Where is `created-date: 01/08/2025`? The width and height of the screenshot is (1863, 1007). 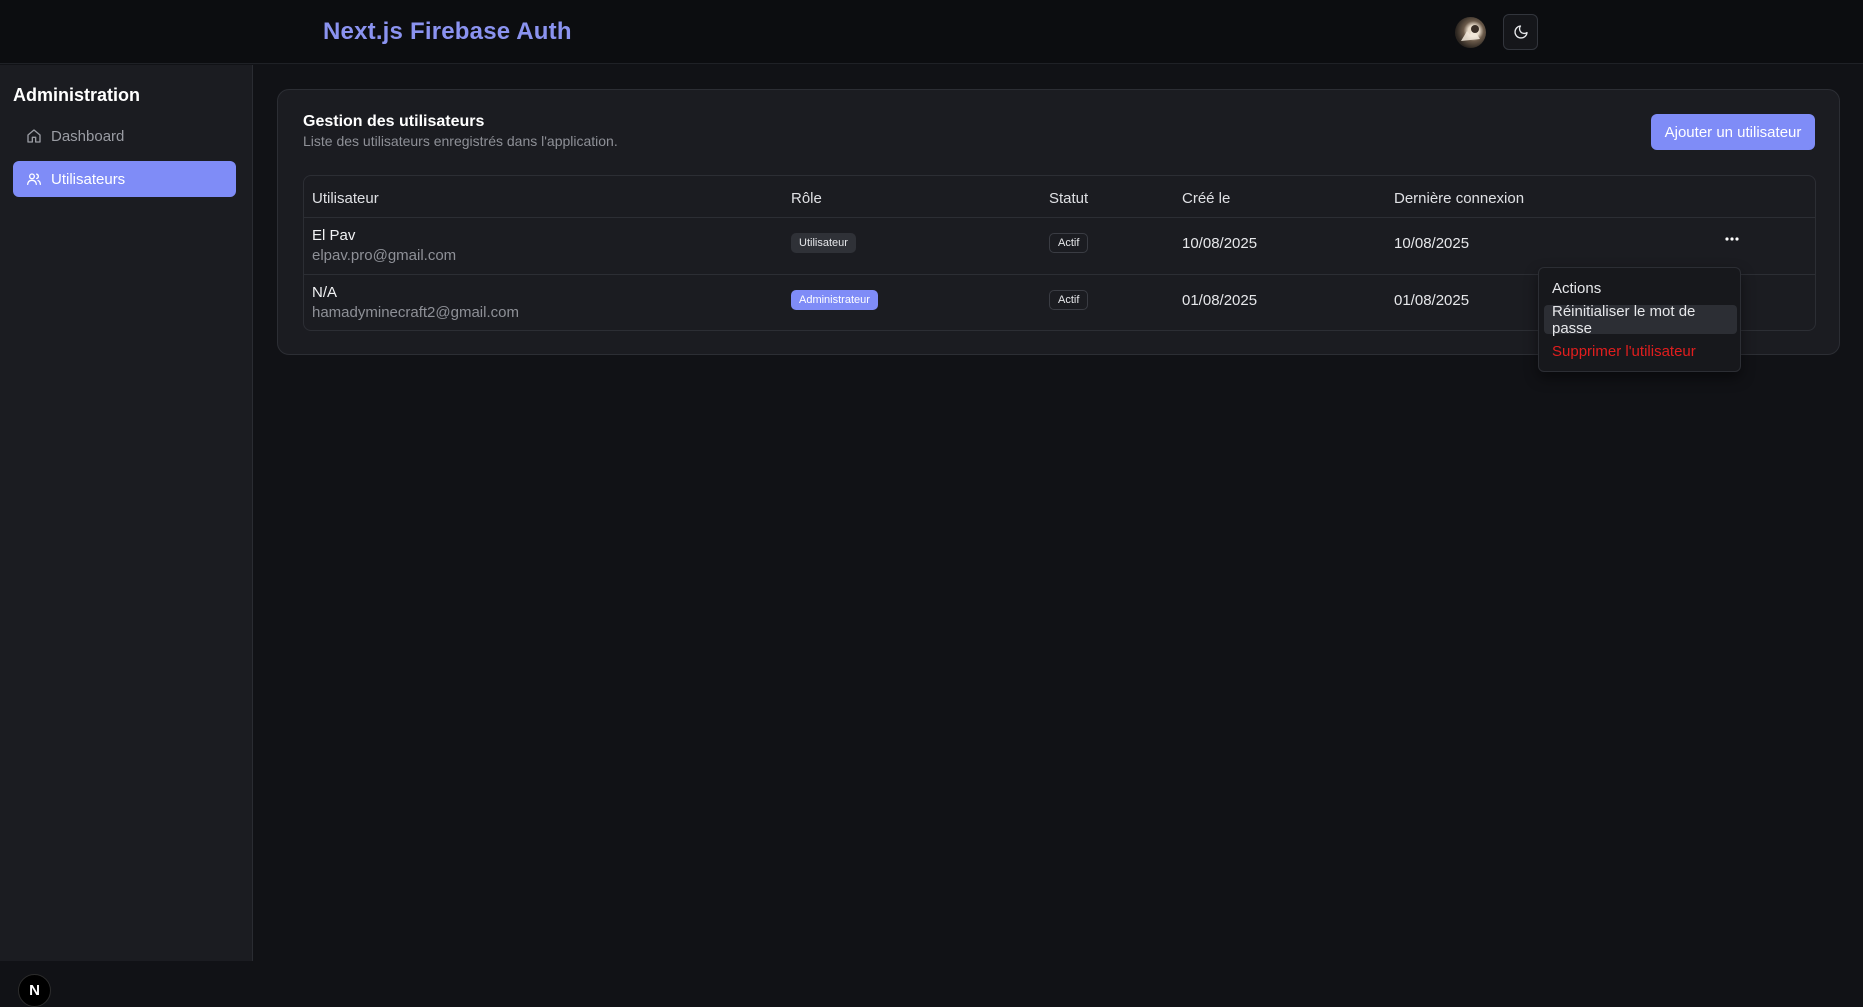 created-date: 01/08/2025 is located at coordinates (1220, 300).